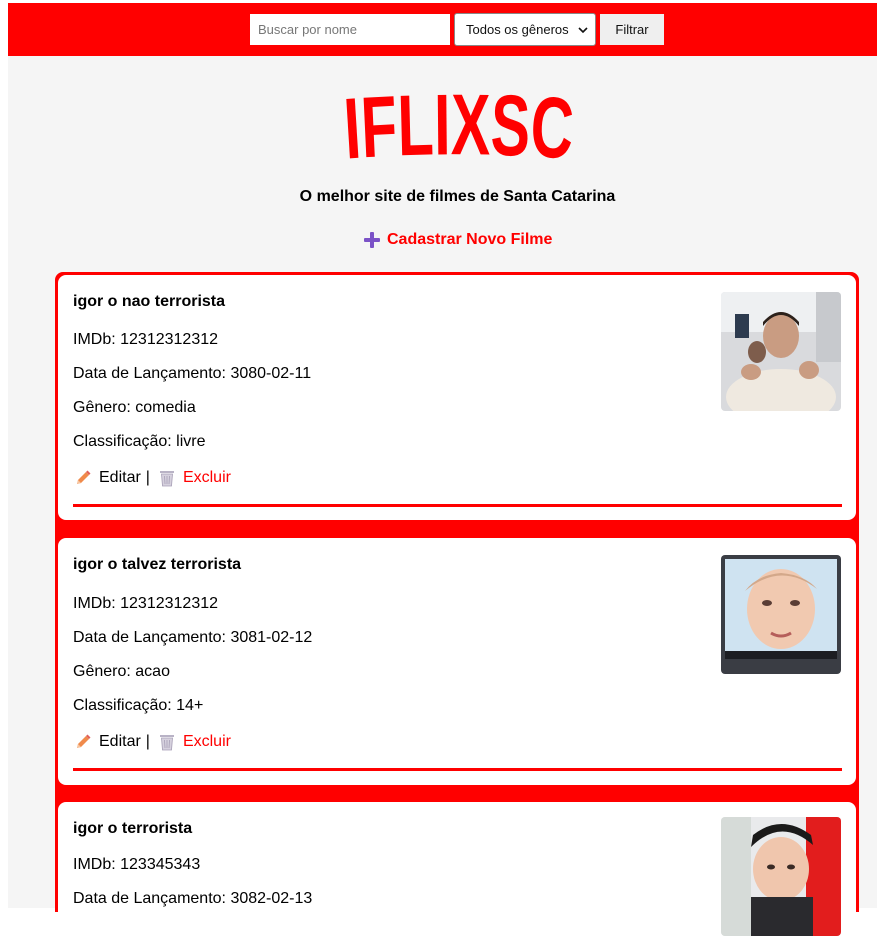  What do you see at coordinates (632, 29) in the screenshot?
I see `filter-button: Filtrar` at bounding box center [632, 29].